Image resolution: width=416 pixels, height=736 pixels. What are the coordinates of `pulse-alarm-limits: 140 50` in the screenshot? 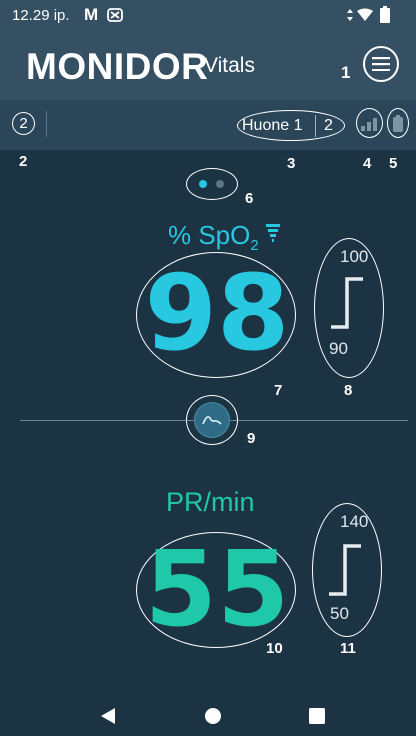 It's located at (347, 570).